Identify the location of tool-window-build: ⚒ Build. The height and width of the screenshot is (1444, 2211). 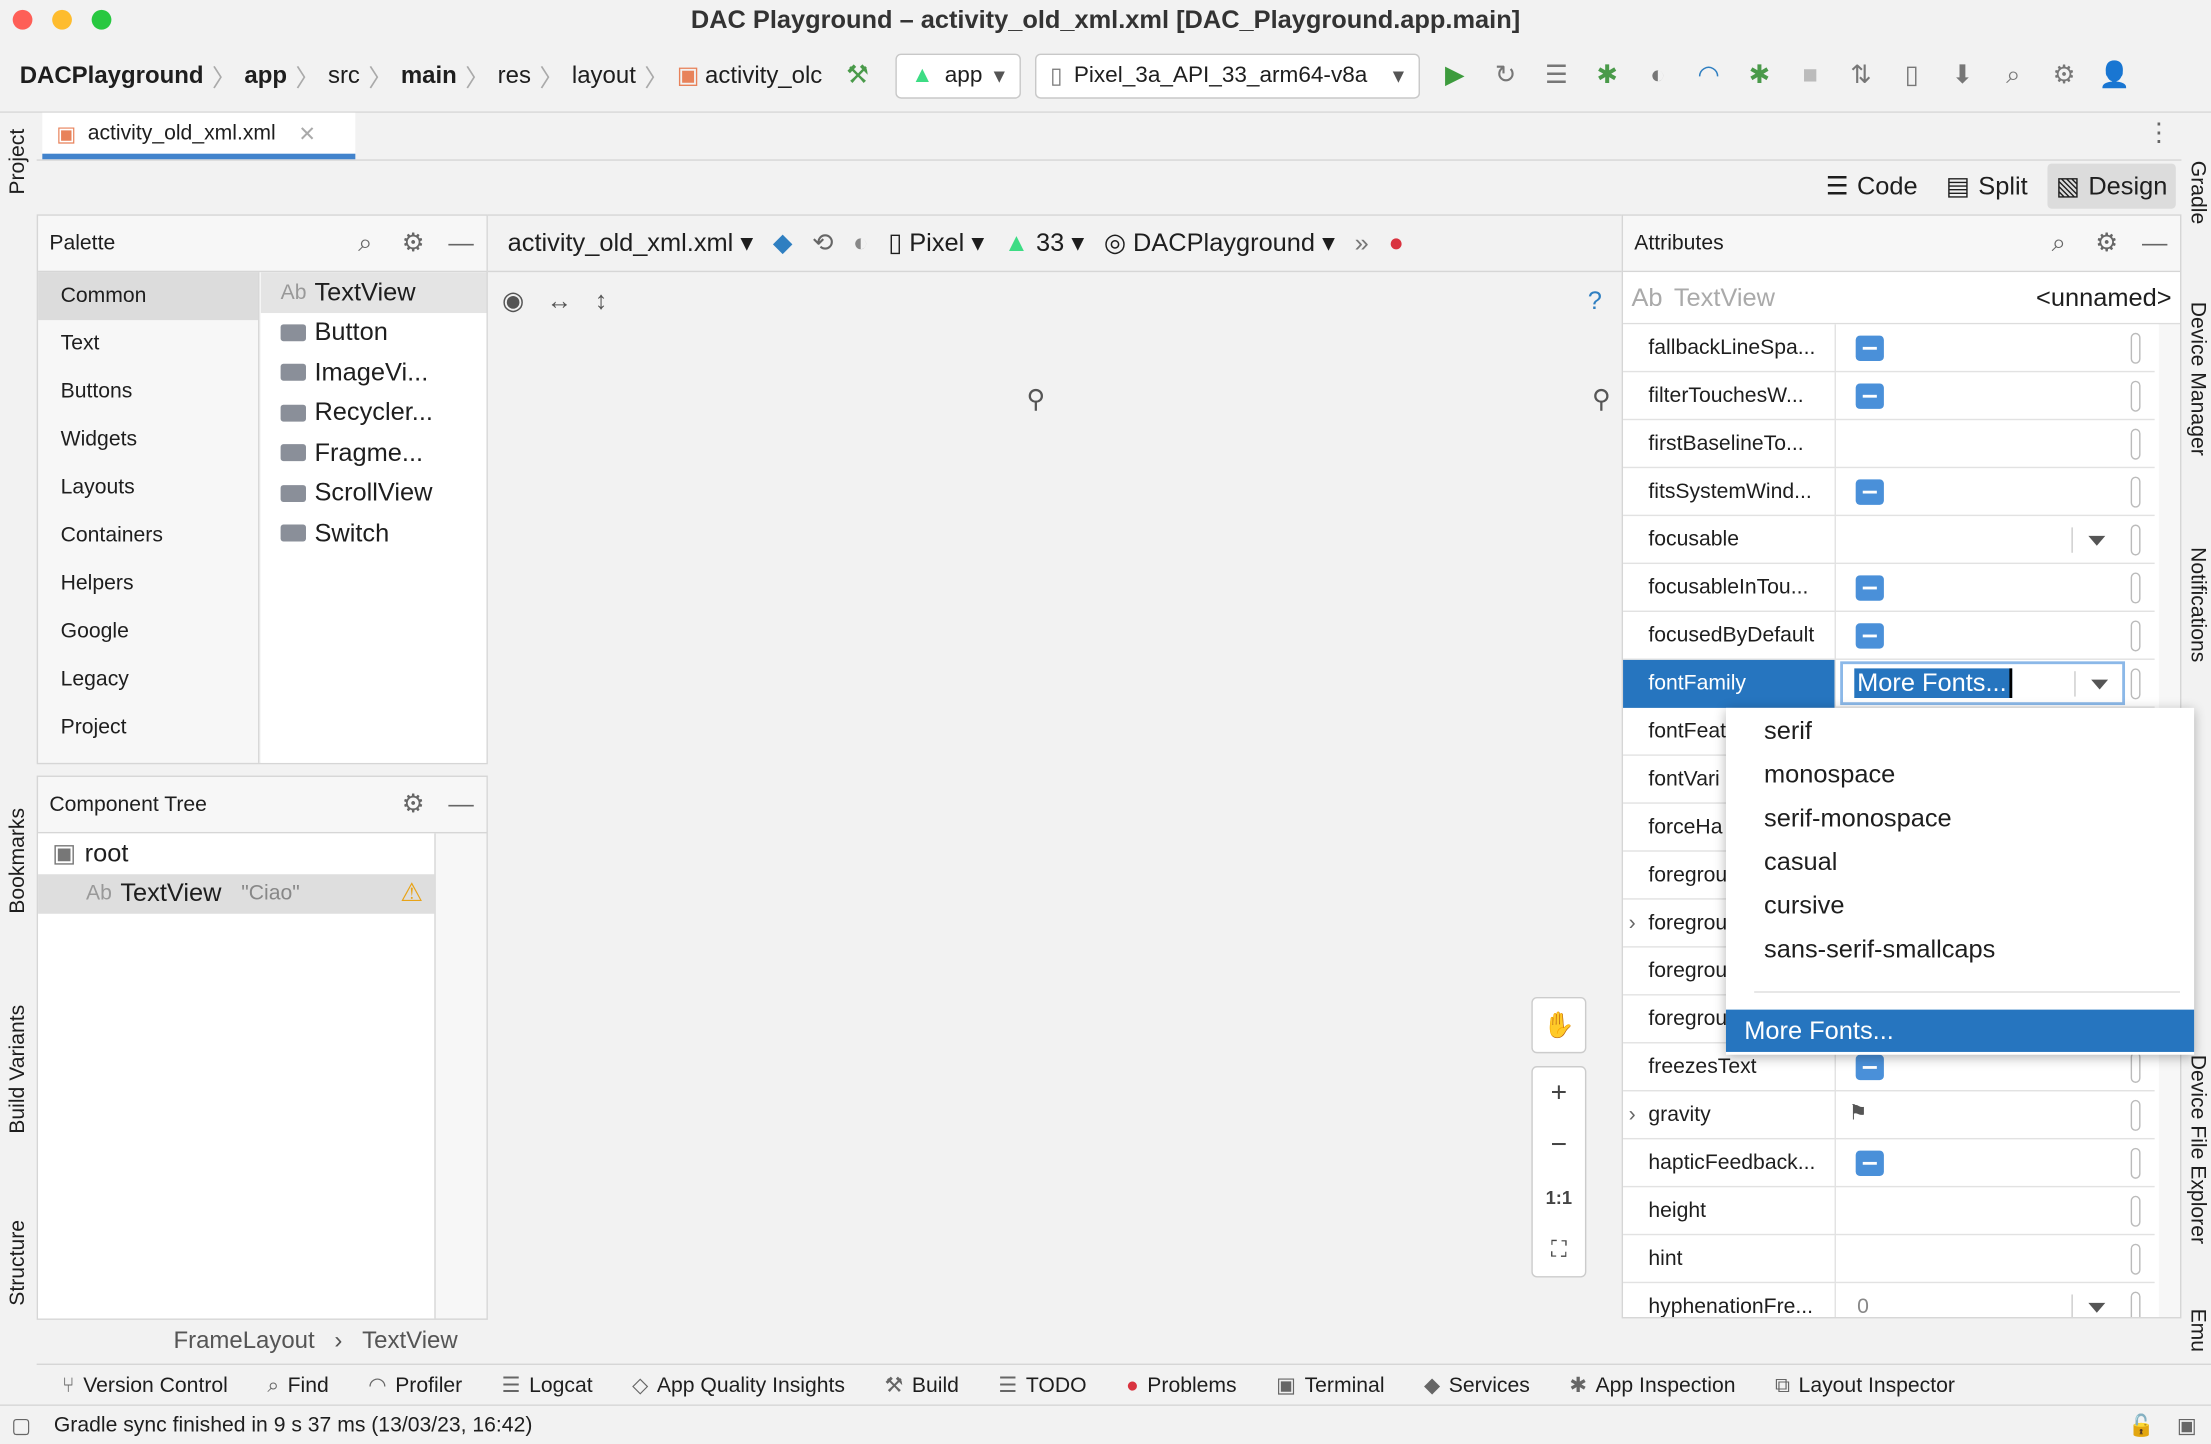
(921, 1385).